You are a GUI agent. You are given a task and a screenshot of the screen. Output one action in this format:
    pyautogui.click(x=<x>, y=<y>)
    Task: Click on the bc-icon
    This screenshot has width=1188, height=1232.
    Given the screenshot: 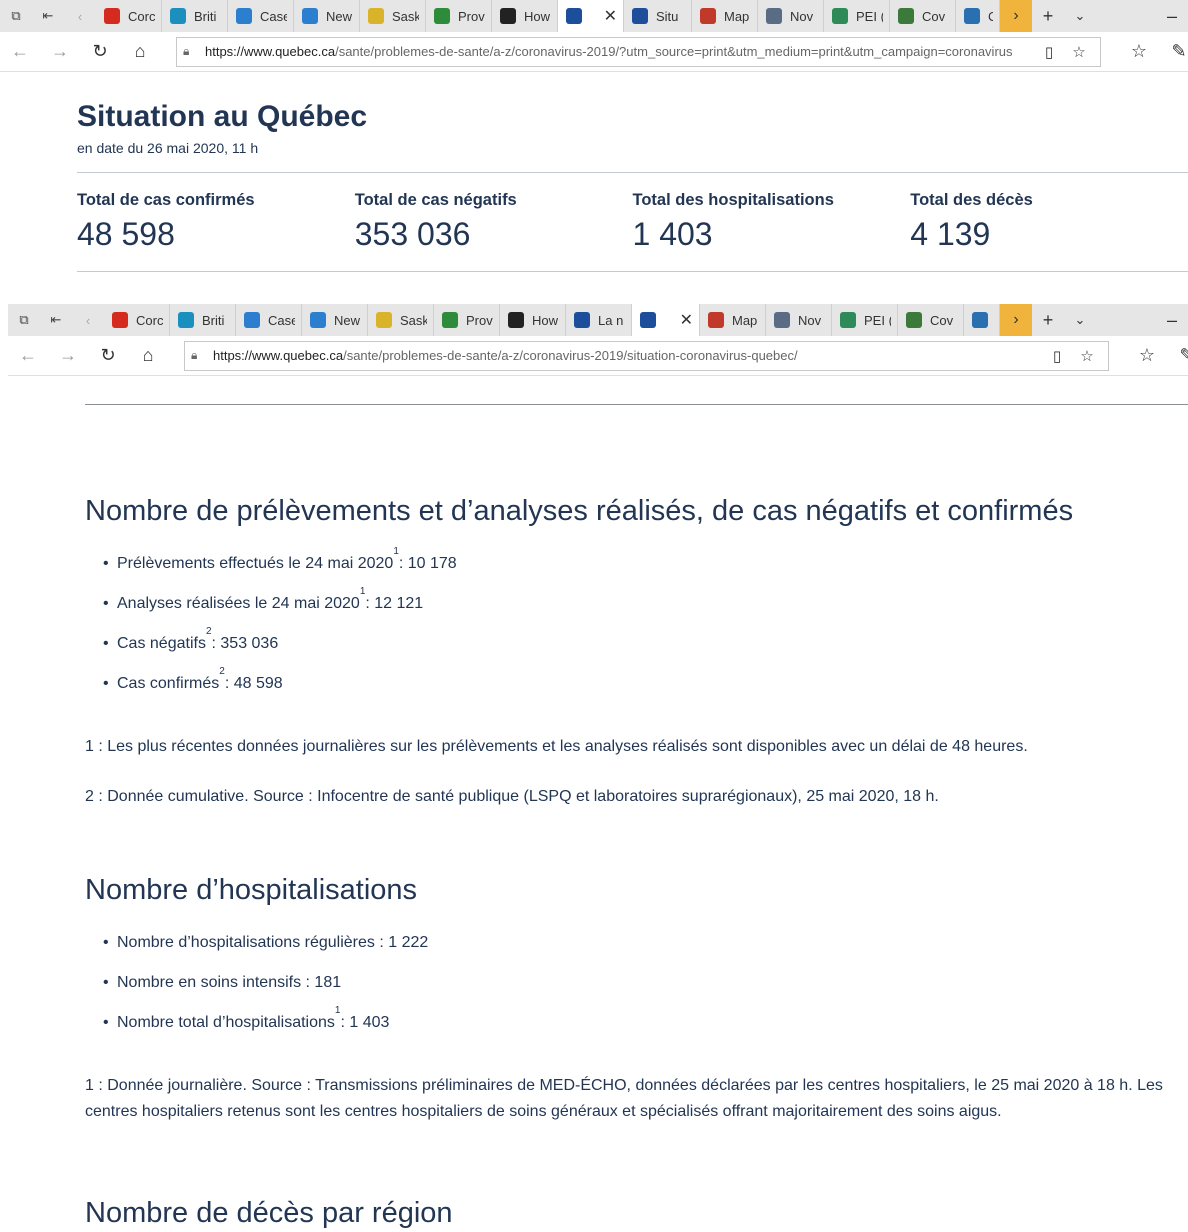 What is the action you would take?
    pyautogui.click(x=178, y=16)
    